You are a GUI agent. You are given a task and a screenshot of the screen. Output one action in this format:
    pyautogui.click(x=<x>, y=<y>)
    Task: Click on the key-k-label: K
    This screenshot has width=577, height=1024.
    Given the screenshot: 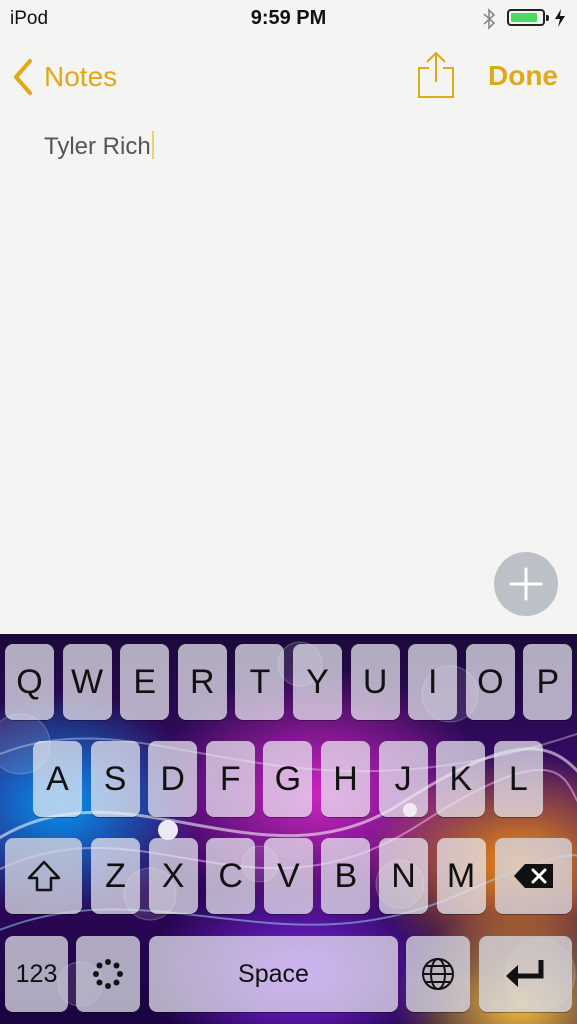 What is the action you would take?
    pyautogui.click(x=461, y=778)
    